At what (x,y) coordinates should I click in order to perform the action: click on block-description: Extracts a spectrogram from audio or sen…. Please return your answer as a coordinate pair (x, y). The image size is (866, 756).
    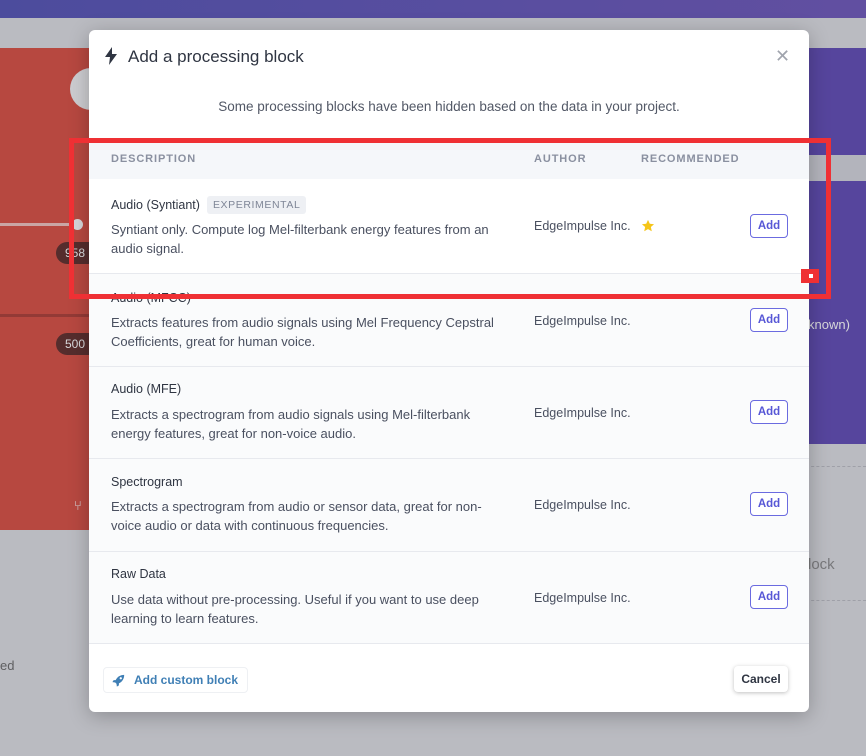
    Looking at the image, I should click on (296, 516).